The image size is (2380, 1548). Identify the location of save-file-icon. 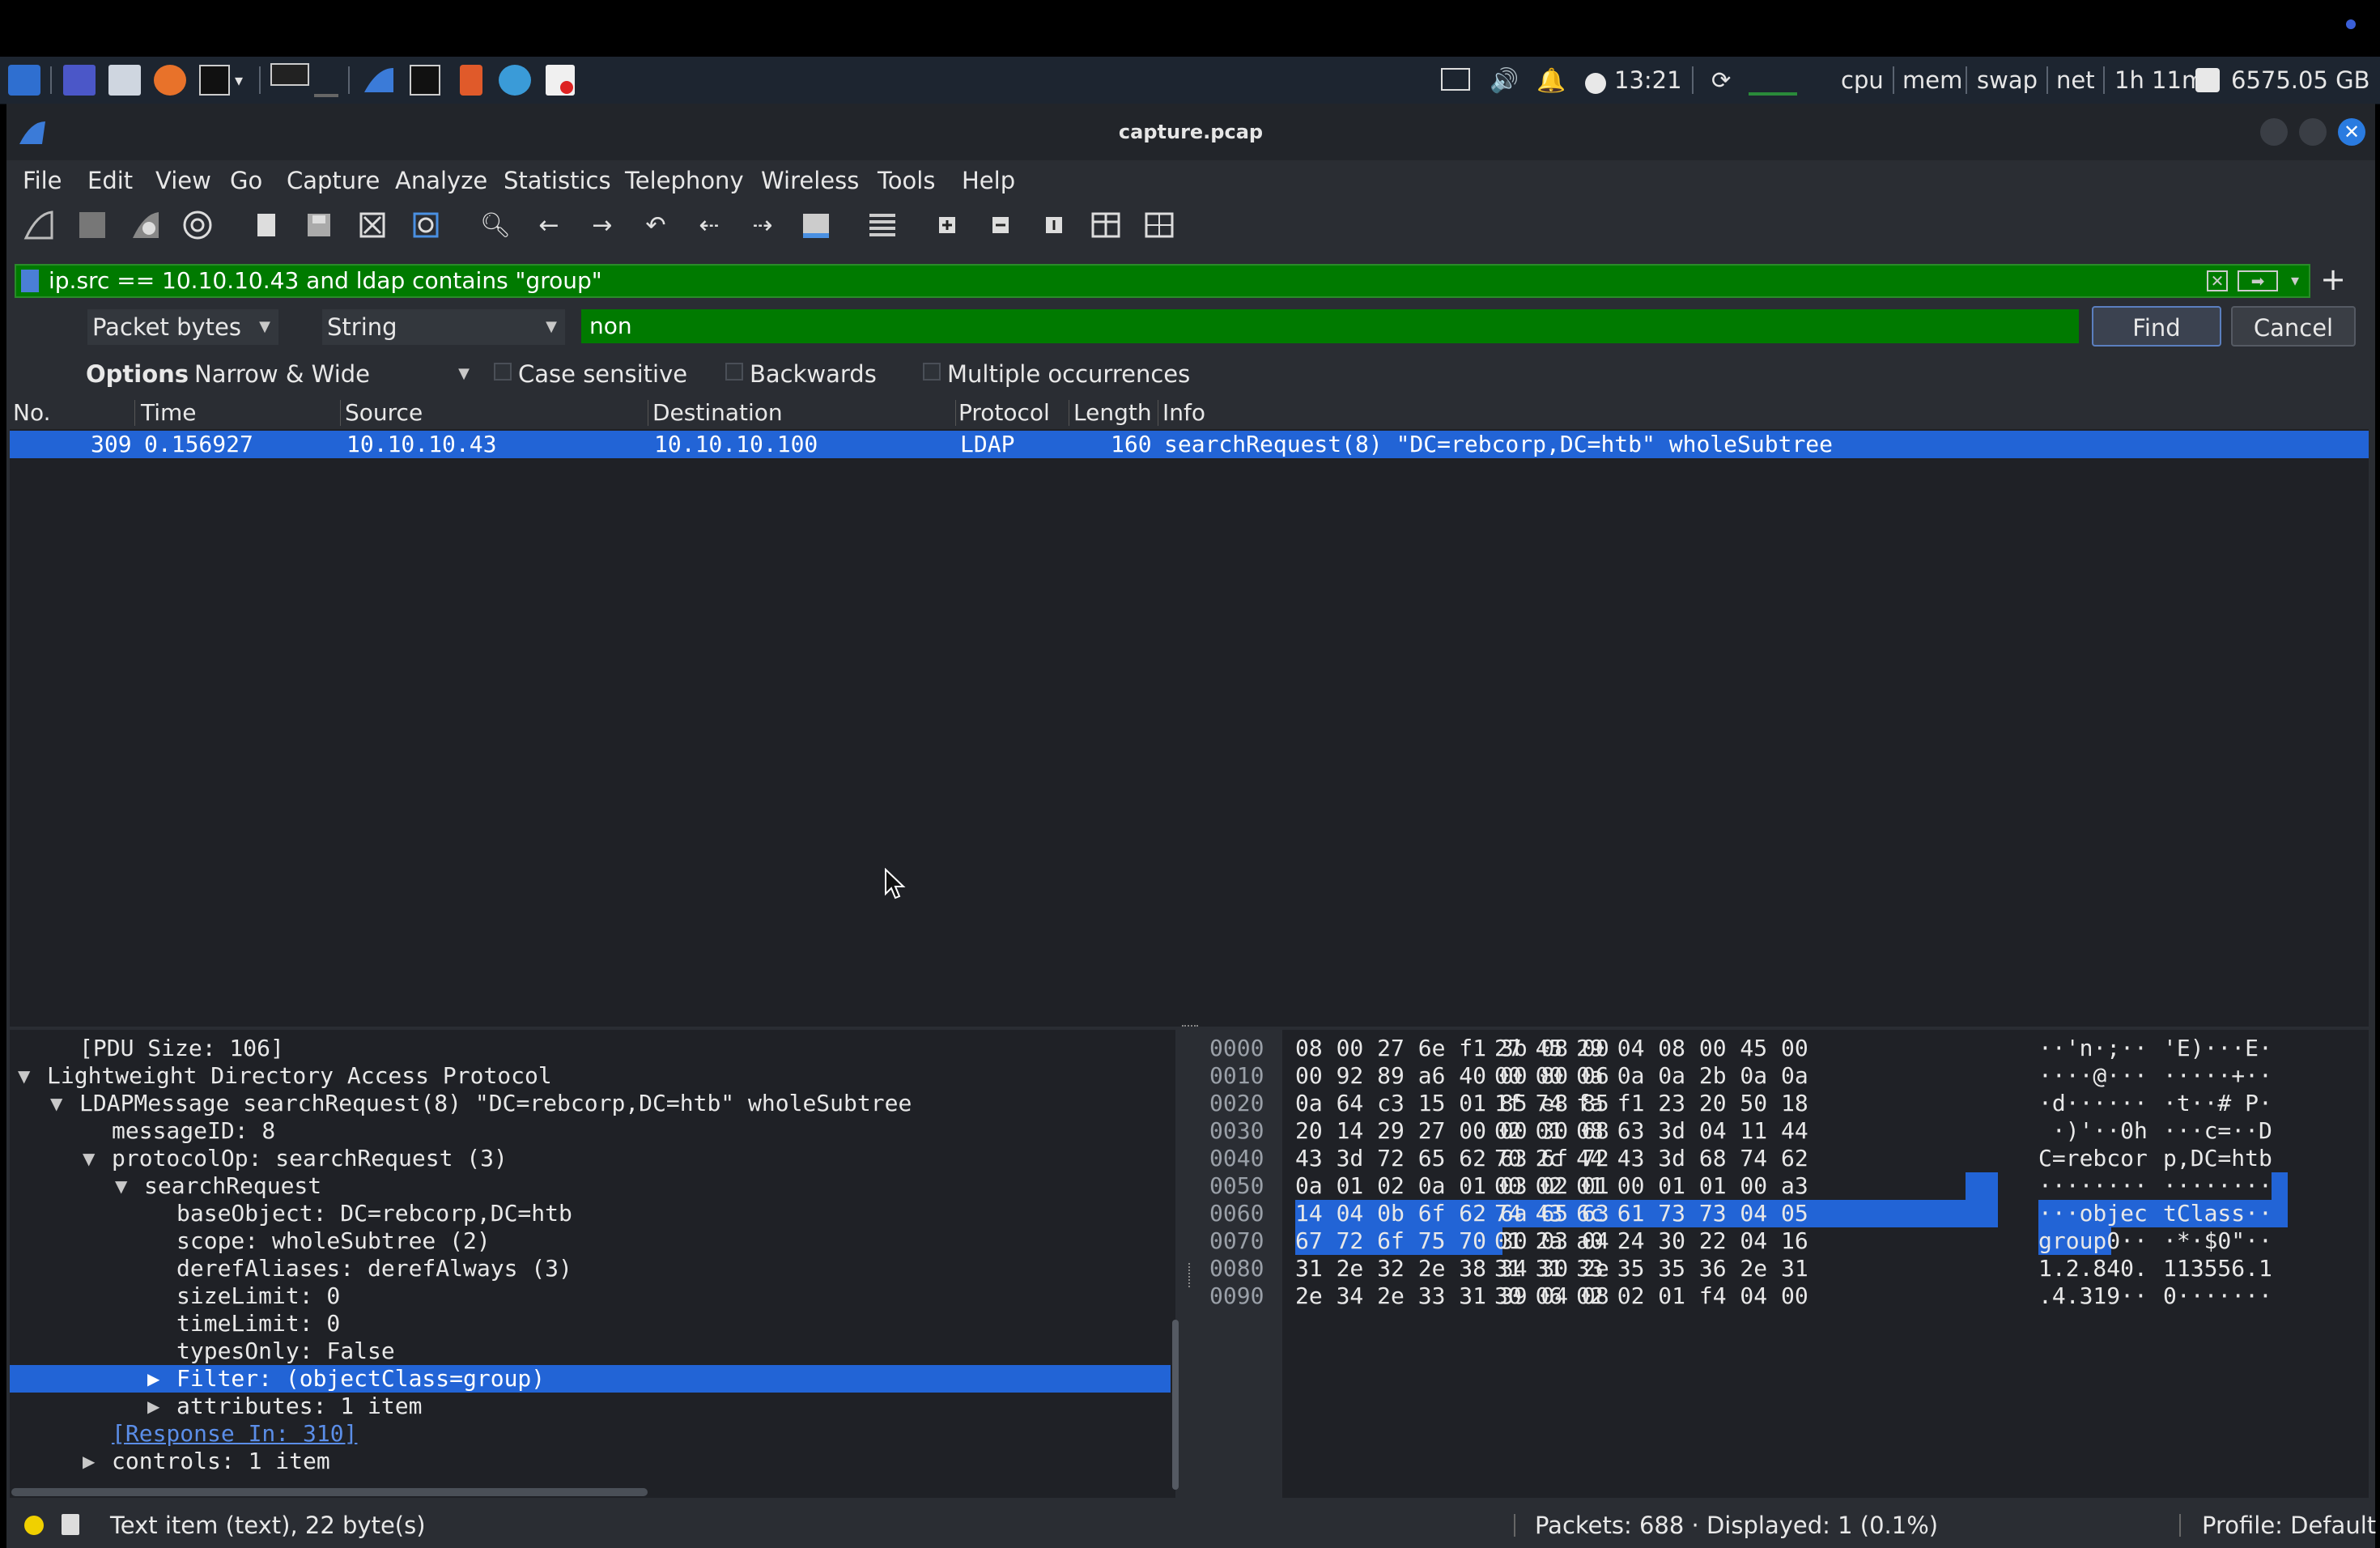
(319, 225).